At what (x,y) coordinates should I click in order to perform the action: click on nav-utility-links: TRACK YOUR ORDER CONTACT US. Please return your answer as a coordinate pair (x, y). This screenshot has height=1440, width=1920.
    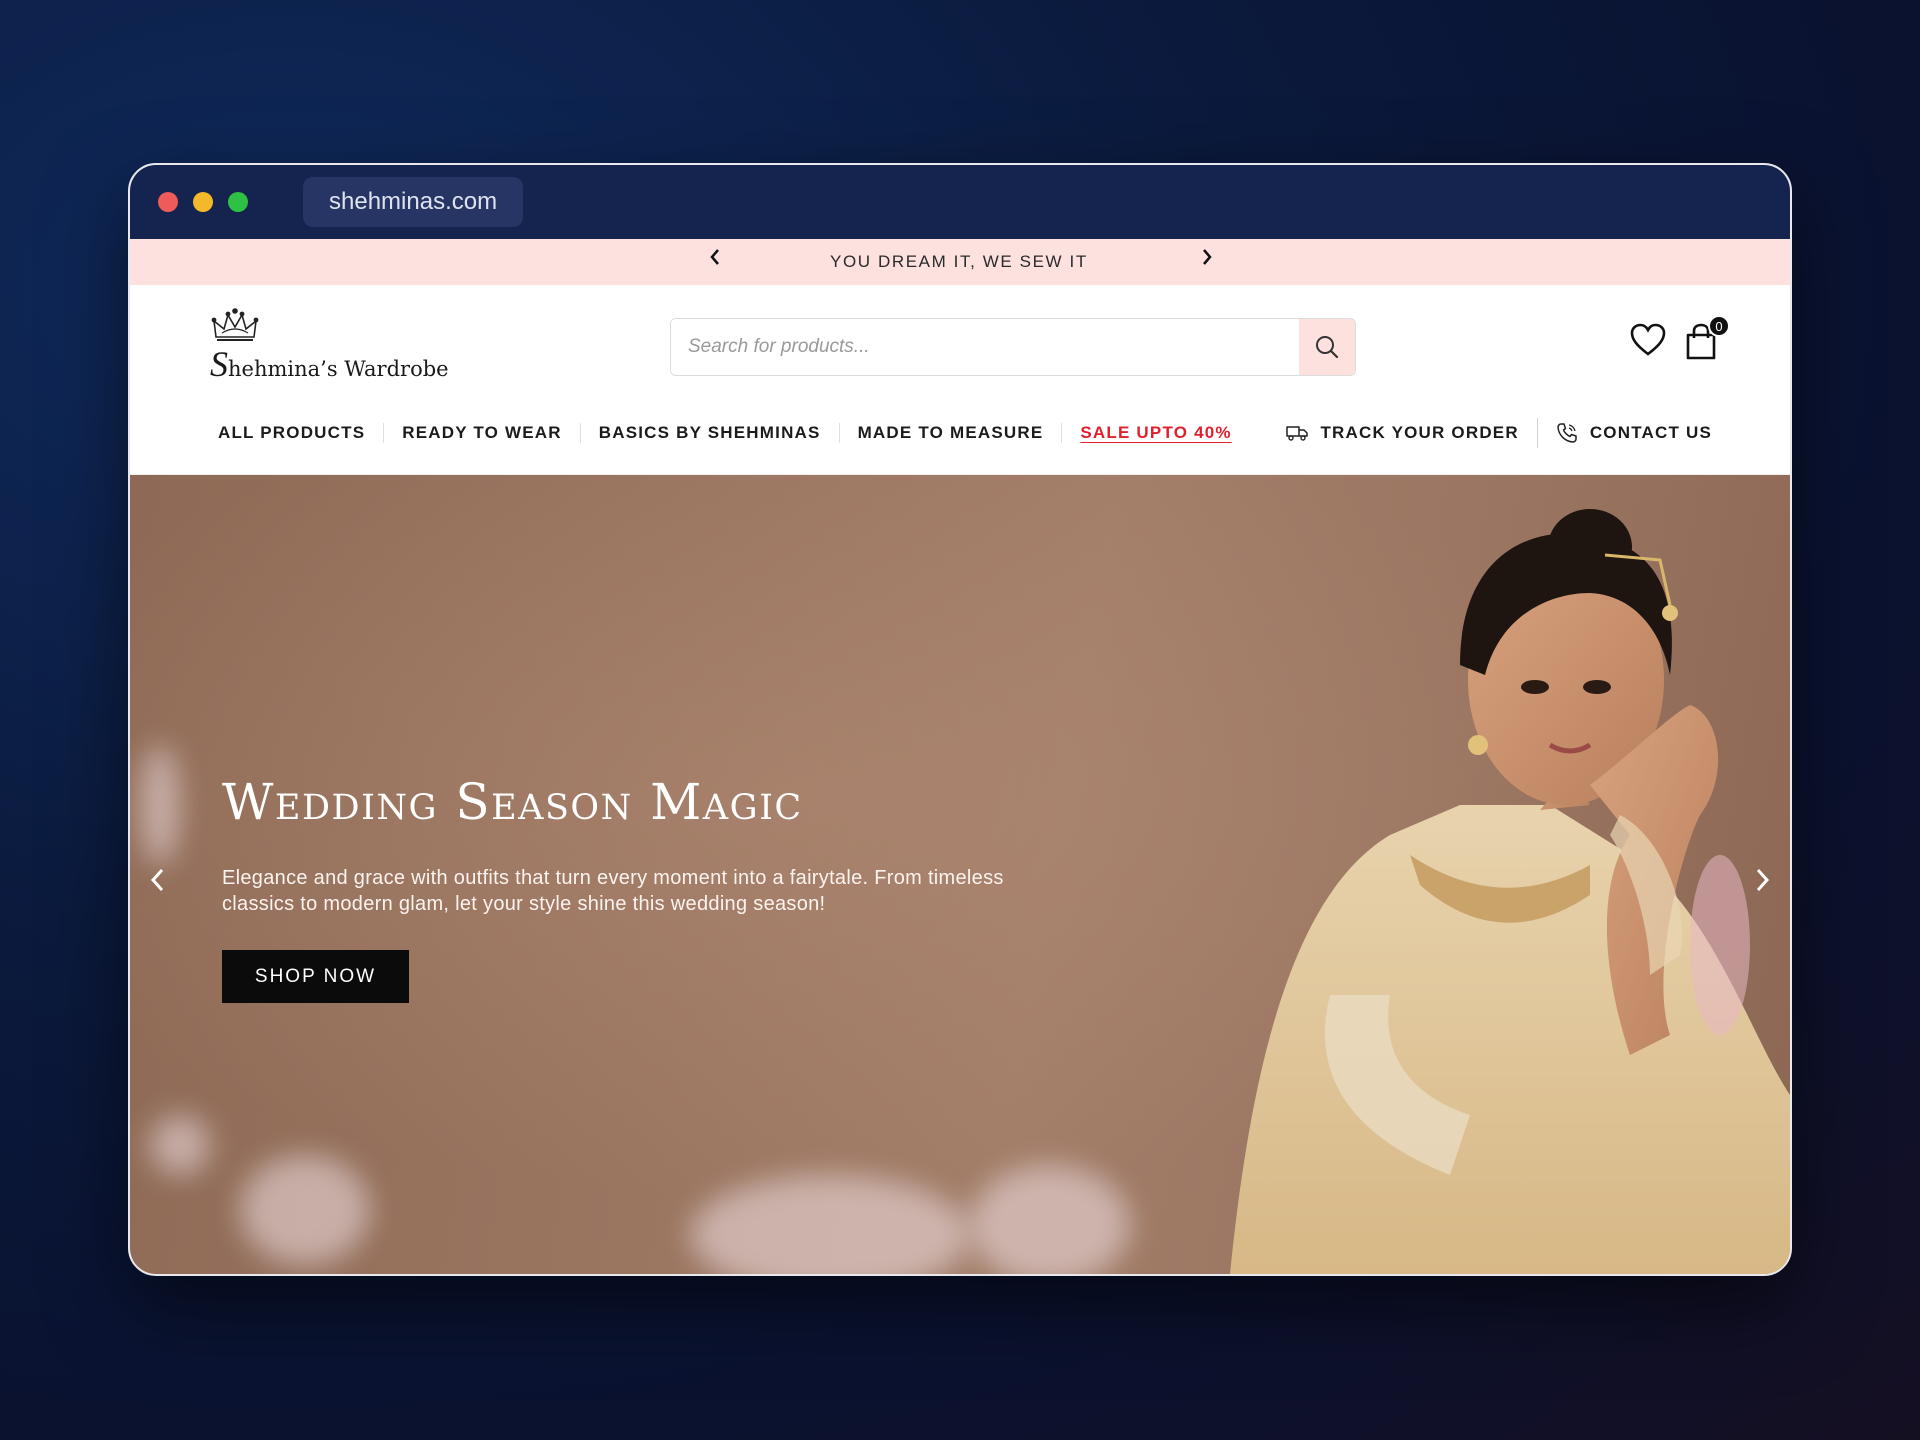
    Looking at the image, I should click on (1499, 433).